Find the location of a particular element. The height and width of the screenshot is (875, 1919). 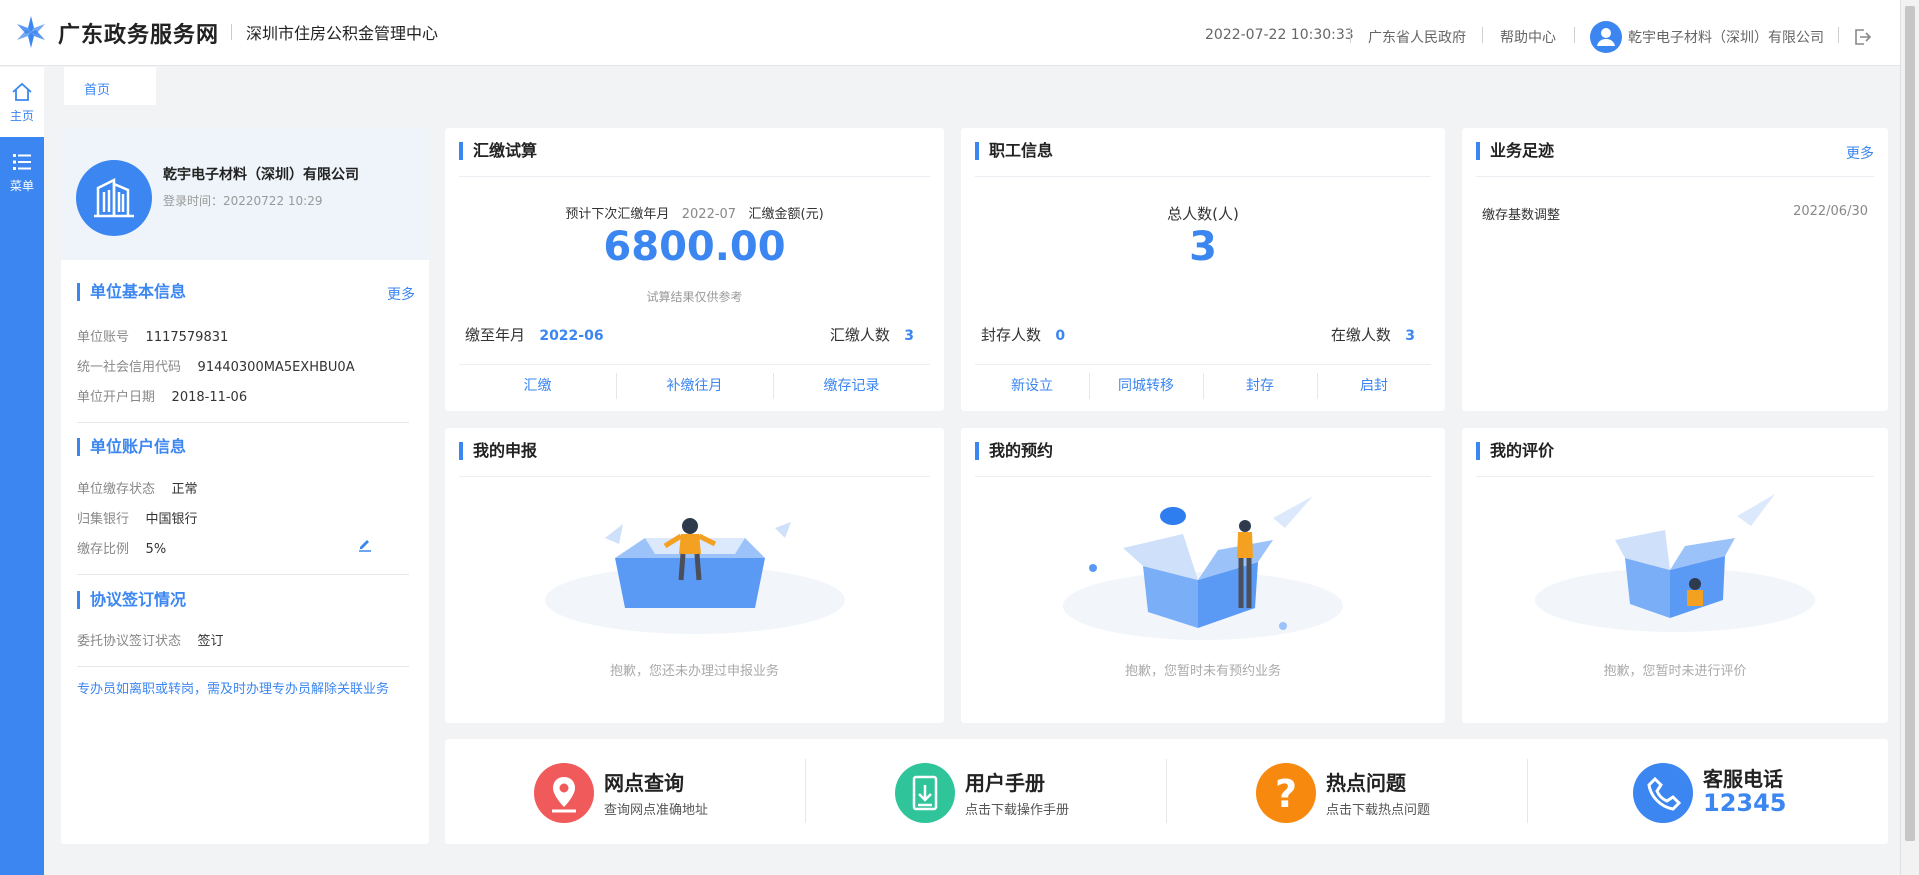

pay-record-button: 缴存记录 is located at coordinates (851, 385).